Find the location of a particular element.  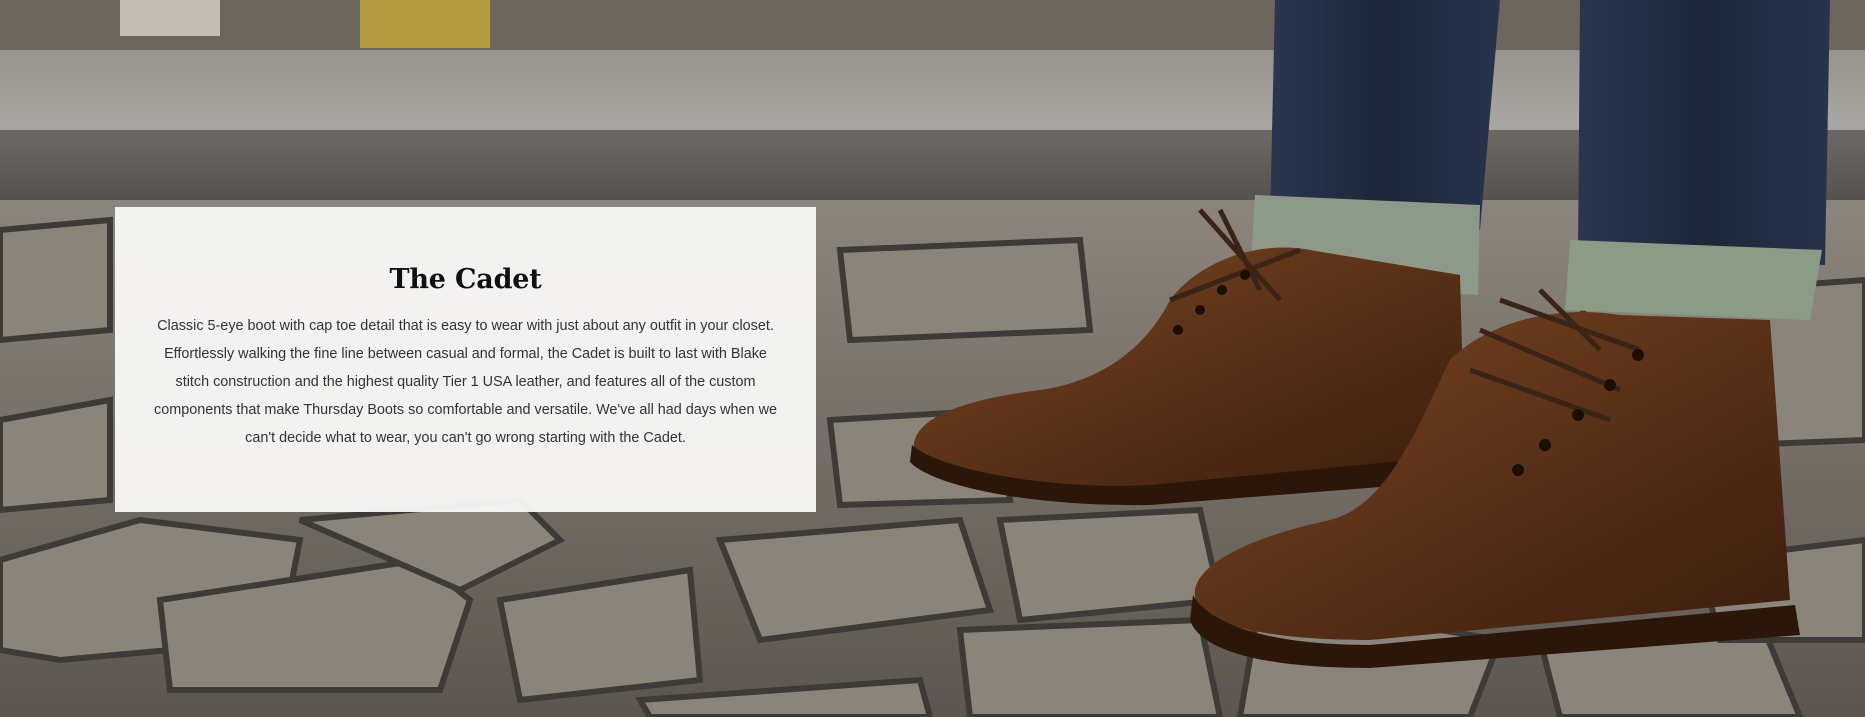

product-title: The Cadet is located at coordinates (465, 279).